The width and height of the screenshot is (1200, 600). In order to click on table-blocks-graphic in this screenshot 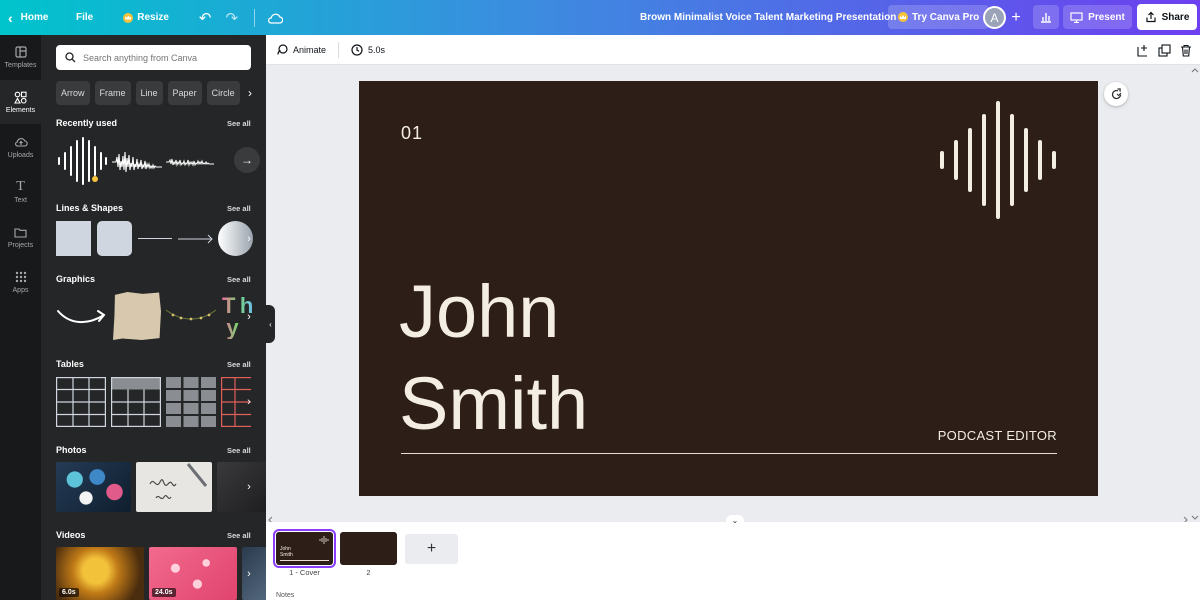, I will do `click(191, 402)`.